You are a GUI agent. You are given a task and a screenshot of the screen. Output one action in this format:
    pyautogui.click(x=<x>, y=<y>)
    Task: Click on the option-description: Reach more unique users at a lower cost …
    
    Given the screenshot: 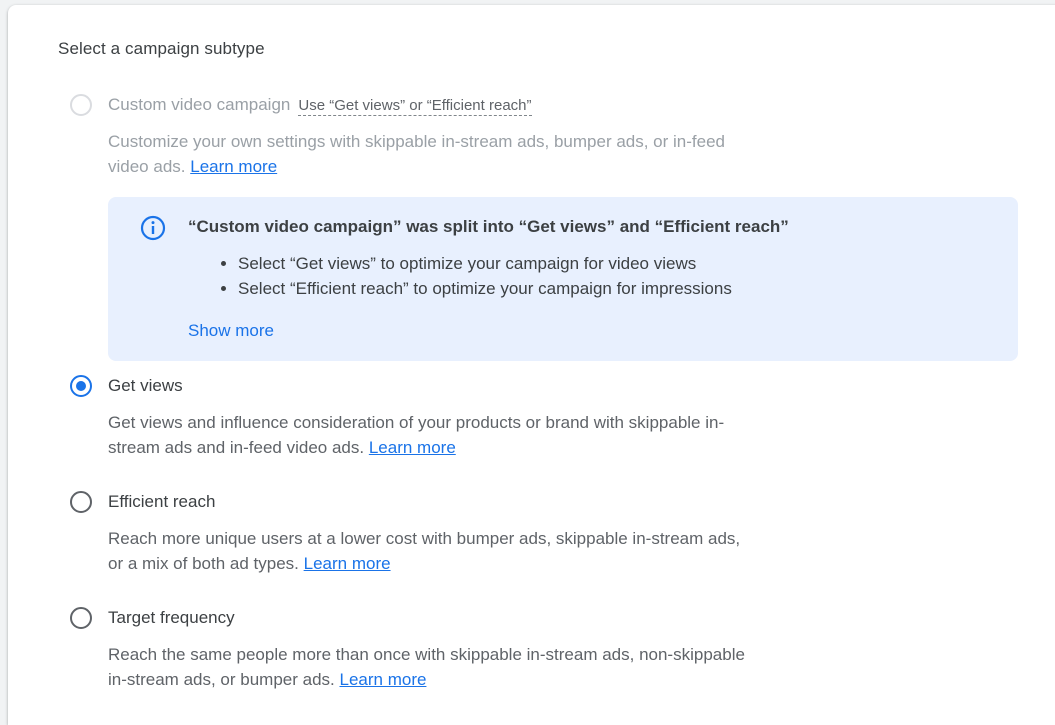 What is the action you would take?
    pyautogui.click(x=428, y=551)
    